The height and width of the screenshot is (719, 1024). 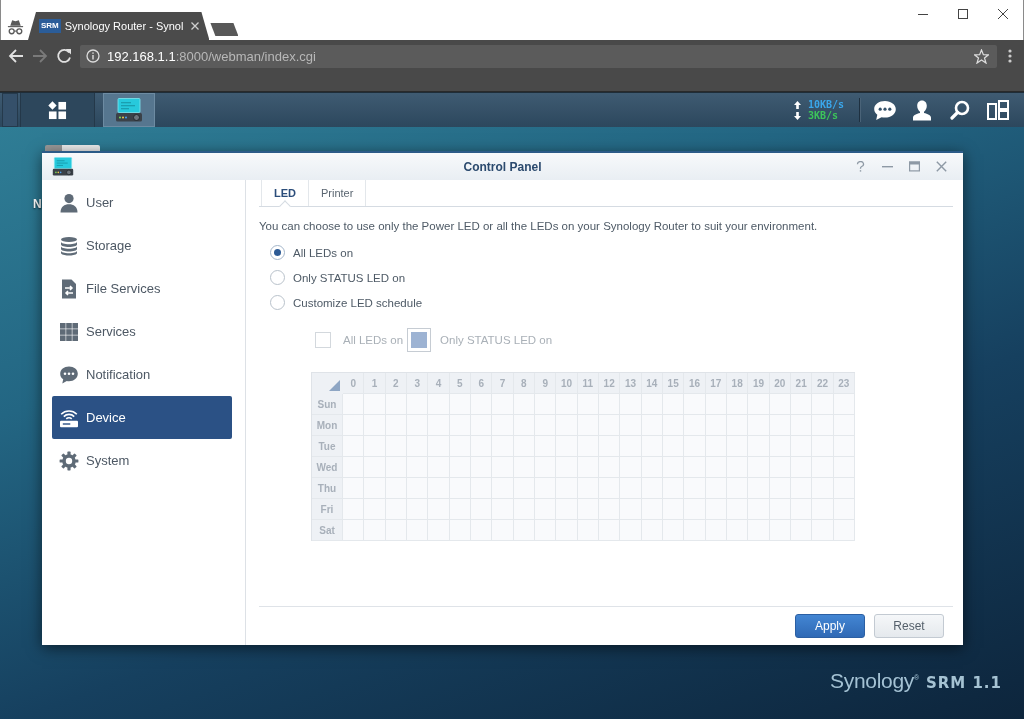 What do you see at coordinates (797, 104) in the screenshot?
I see `up-arrow-icon` at bounding box center [797, 104].